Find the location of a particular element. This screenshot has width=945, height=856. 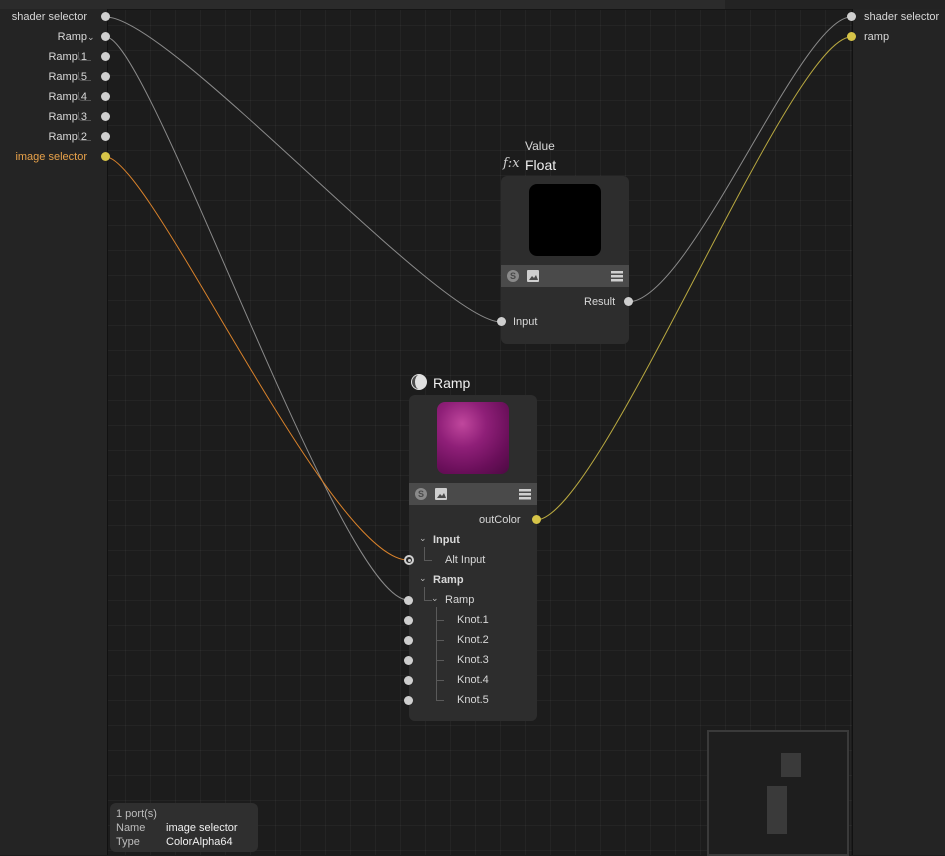

knot-label: Knot.1 is located at coordinates (473, 620).